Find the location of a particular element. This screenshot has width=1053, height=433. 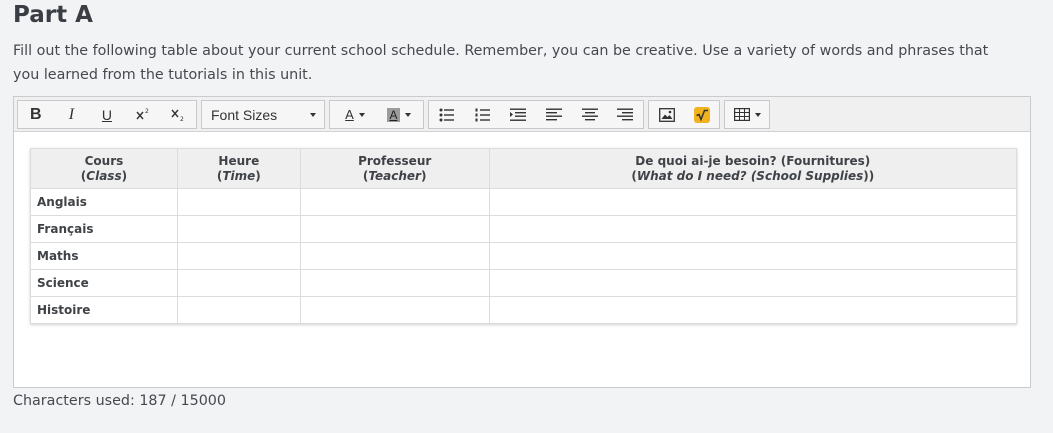

header-translation: Class is located at coordinates (104, 175).